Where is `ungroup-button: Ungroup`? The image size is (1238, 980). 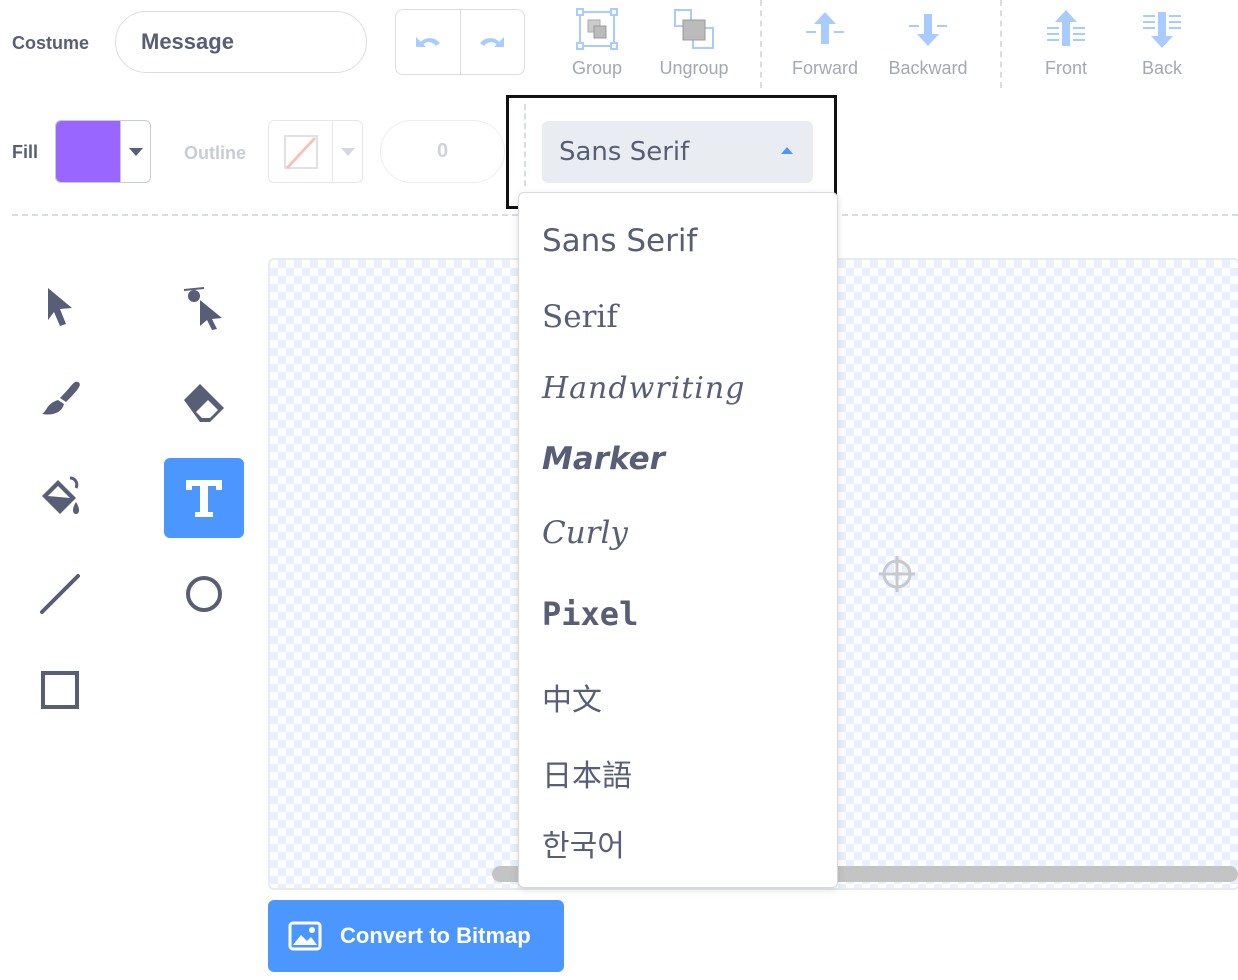 ungroup-button: Ungroup is located at coordinates (694, 46).